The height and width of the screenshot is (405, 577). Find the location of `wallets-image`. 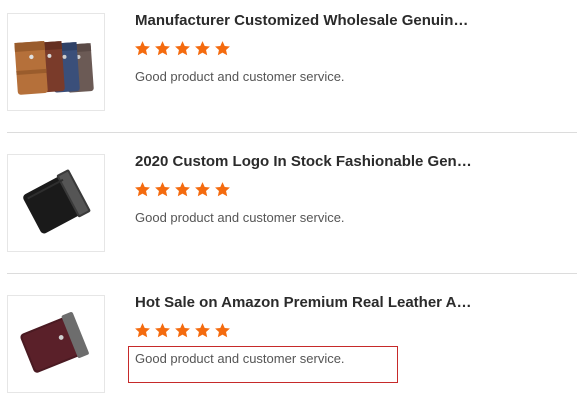

wallets-image is located at coordinates (54, 67).